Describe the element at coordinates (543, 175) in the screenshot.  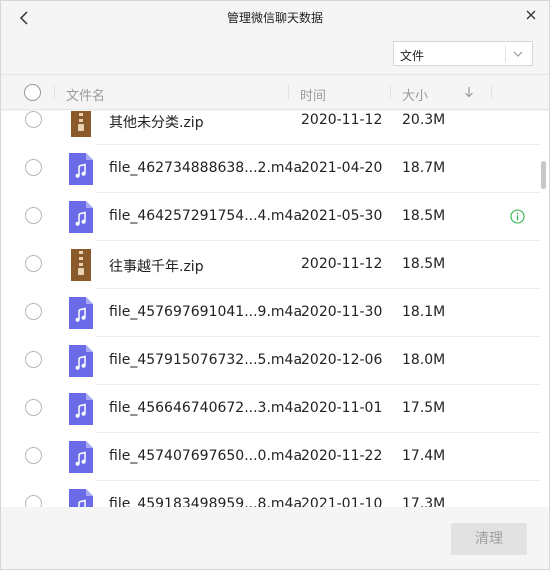
I see `list-scrollbar` at that location.